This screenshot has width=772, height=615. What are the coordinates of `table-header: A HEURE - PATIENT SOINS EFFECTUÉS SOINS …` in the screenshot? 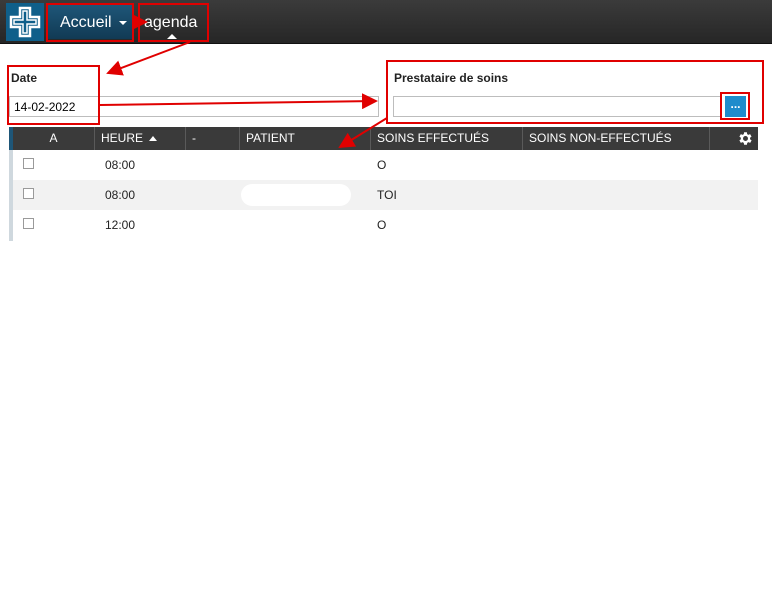 It's located at (385, 138).